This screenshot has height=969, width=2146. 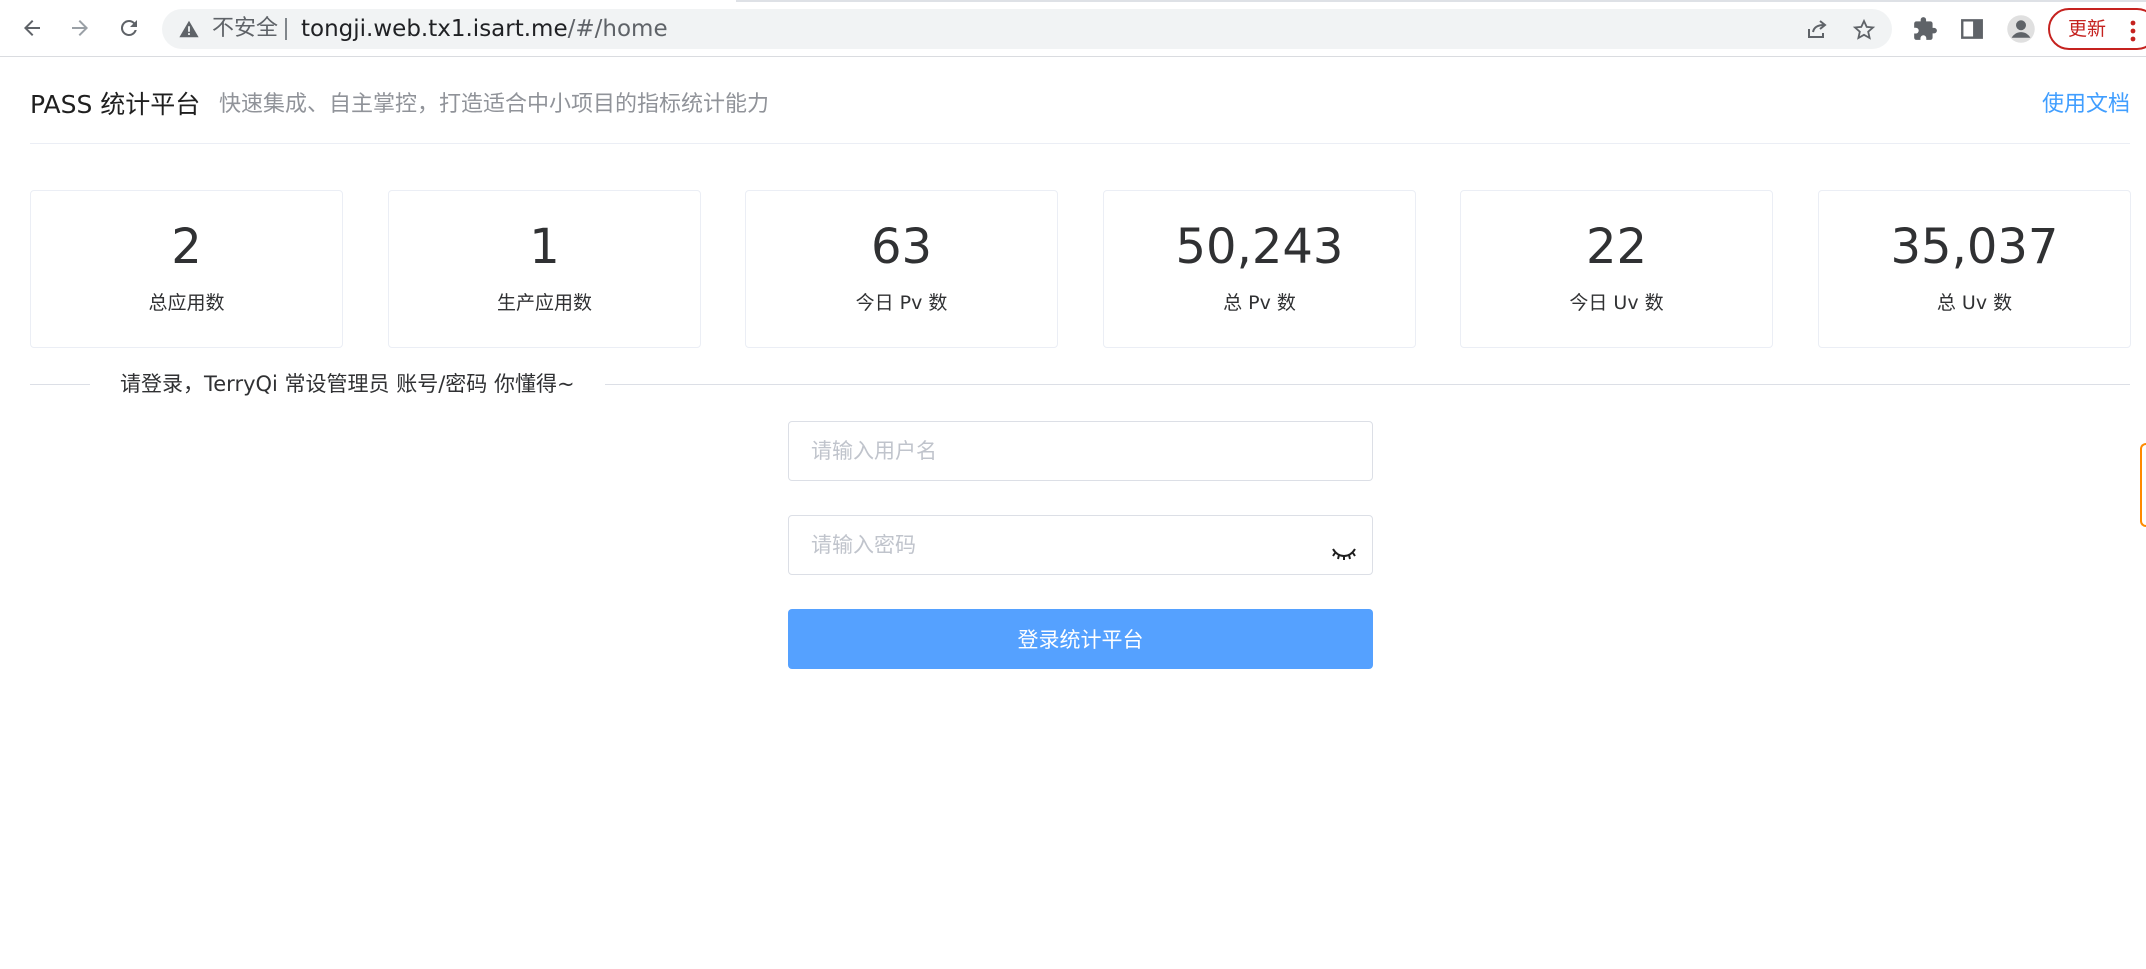 I want to click on page-header: PASS 统计平台 快速集成、自主掌控，打造适合中小项目的指标统计能力 使用文档, so click(x=1080, y=101).